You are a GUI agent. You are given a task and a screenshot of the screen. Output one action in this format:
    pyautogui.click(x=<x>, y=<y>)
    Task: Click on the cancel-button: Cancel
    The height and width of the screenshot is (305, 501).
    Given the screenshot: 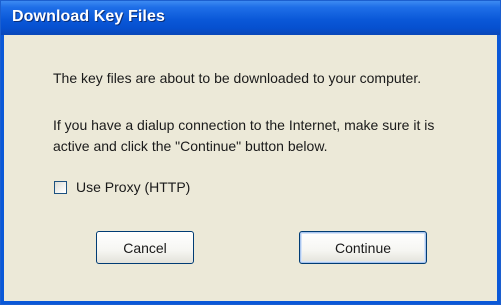 What is the action you would take?
    pyautogui.click(x=145, y=247)
    